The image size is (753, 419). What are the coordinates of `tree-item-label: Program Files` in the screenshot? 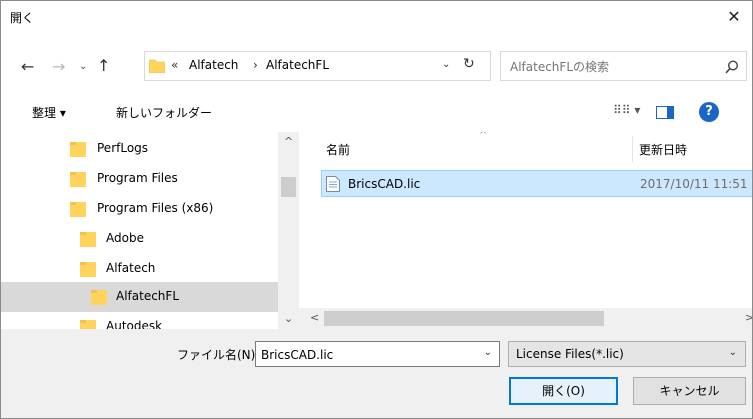 It's located at (137, 178).